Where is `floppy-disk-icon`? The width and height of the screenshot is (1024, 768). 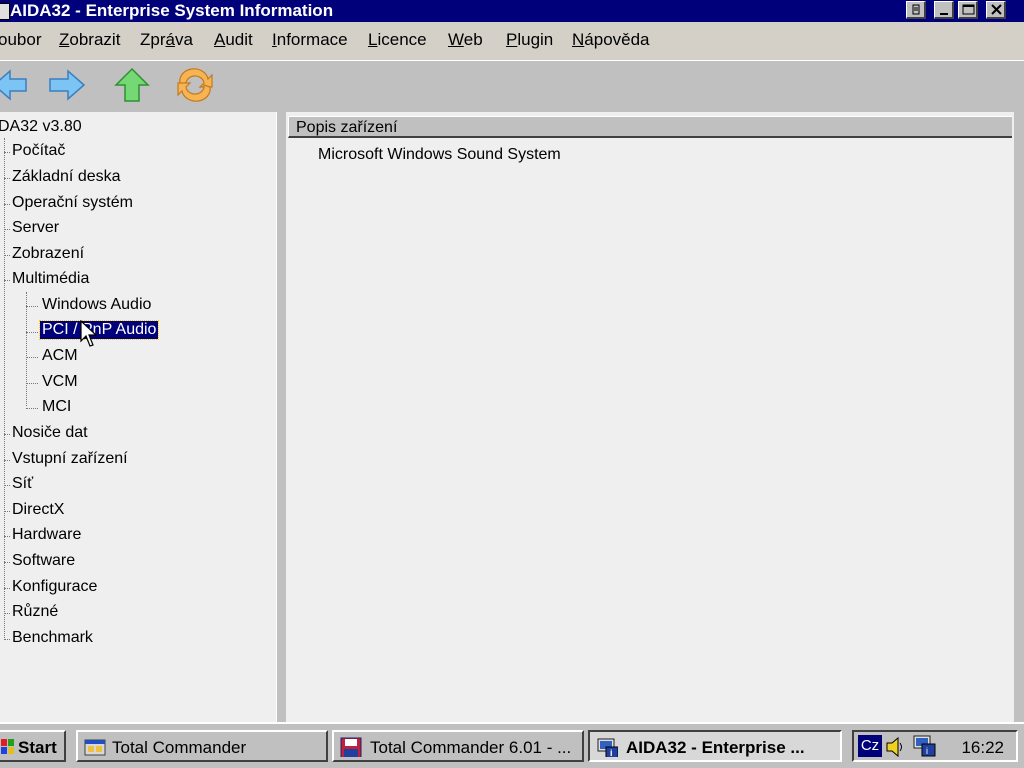
floppy-disk-icon is located at coordinates (351, 747).